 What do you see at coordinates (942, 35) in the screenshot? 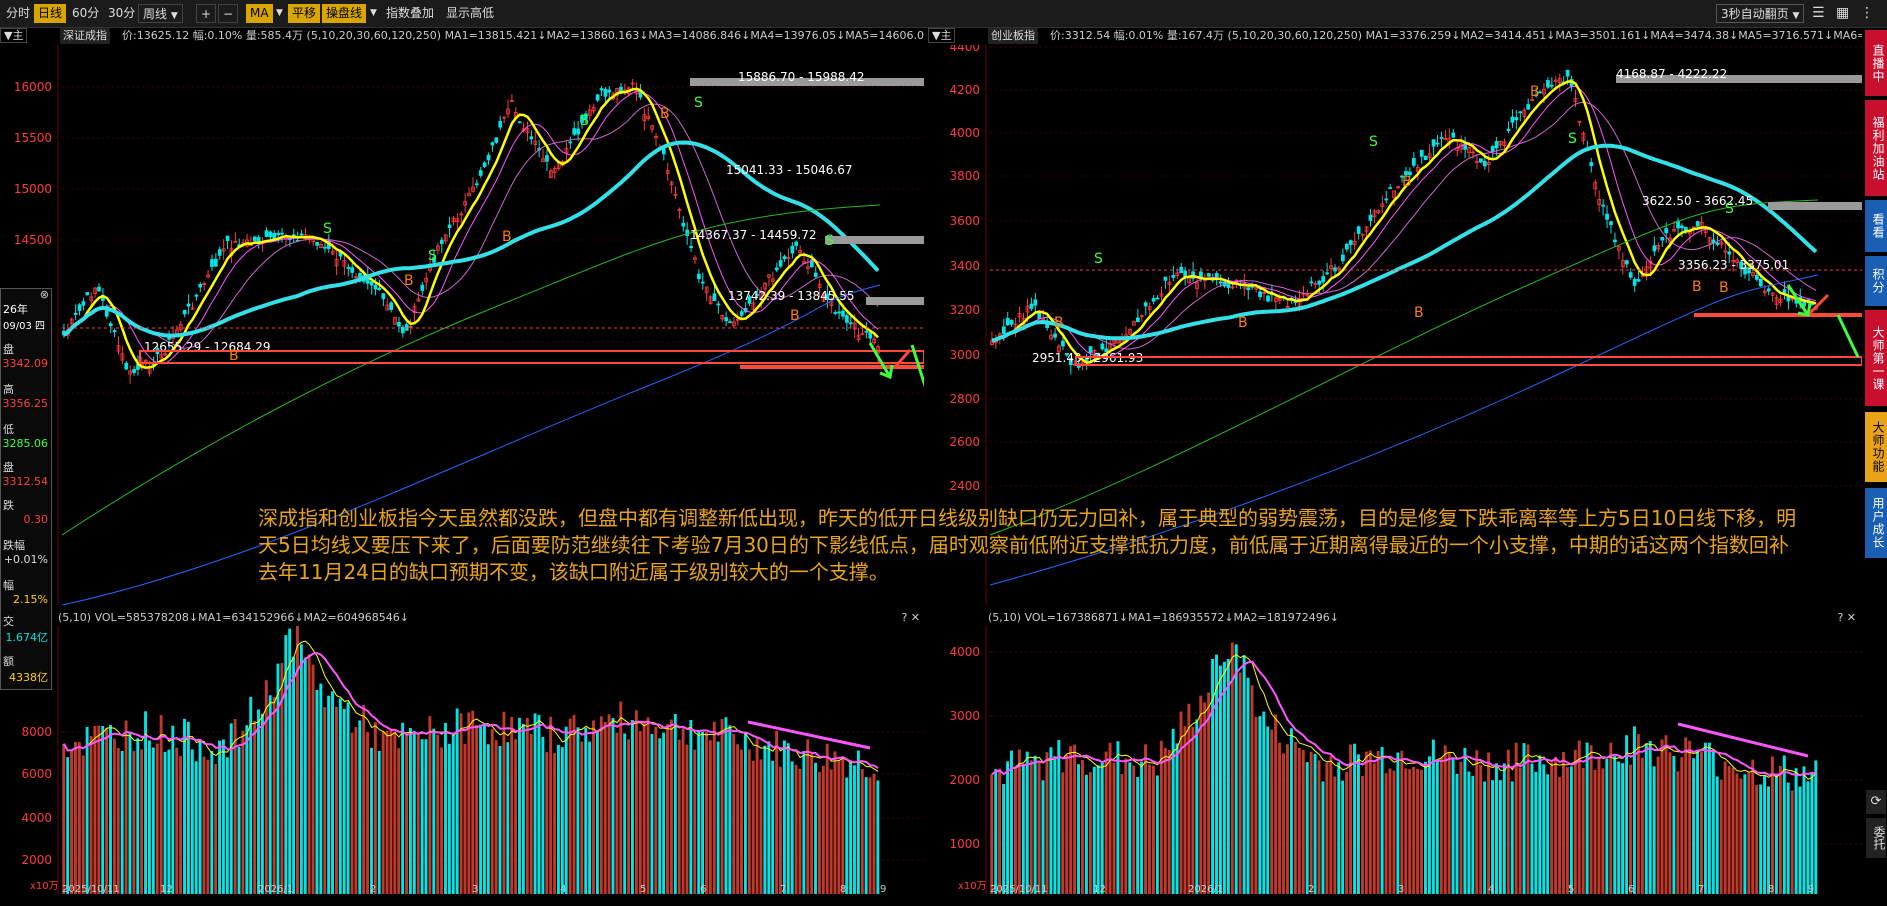
I see `right-main-menu: ▼主` at bounding box center [942, 35].